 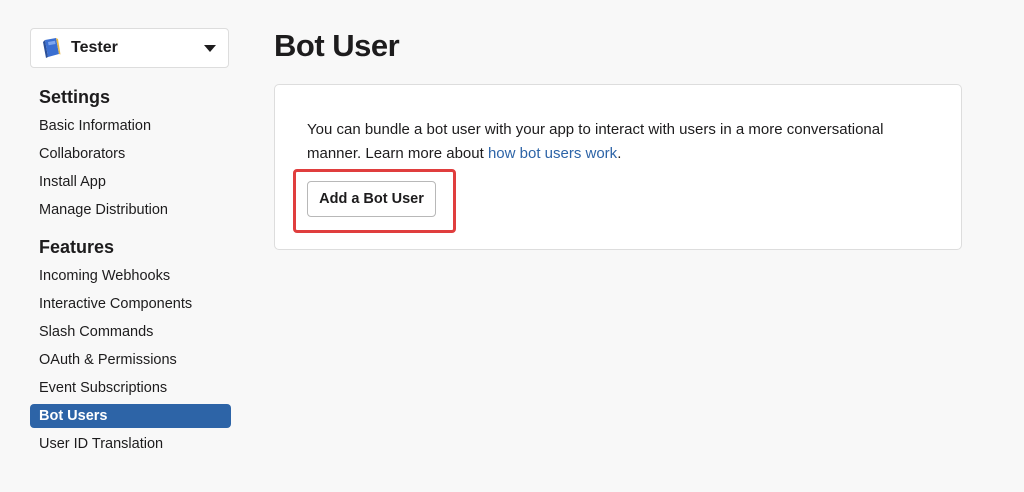 I want to click on sidebar-item-slash-commands: Slash Commands, so click(x=130, y=332).